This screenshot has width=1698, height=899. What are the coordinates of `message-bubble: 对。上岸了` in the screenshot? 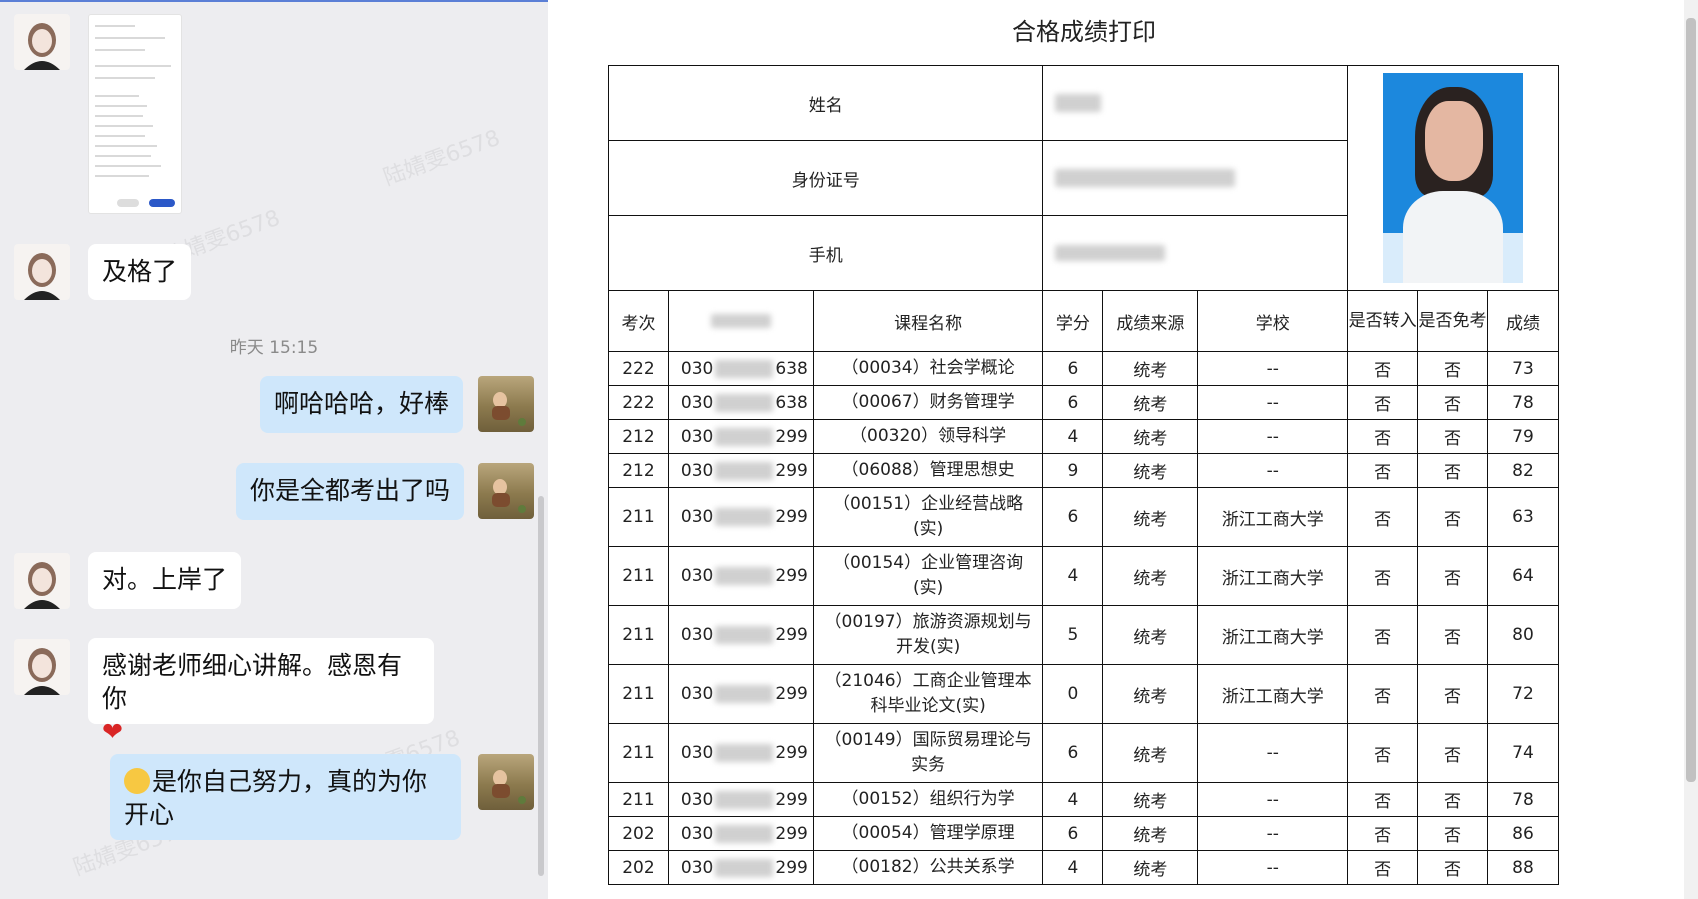 It's located at (165, 580).